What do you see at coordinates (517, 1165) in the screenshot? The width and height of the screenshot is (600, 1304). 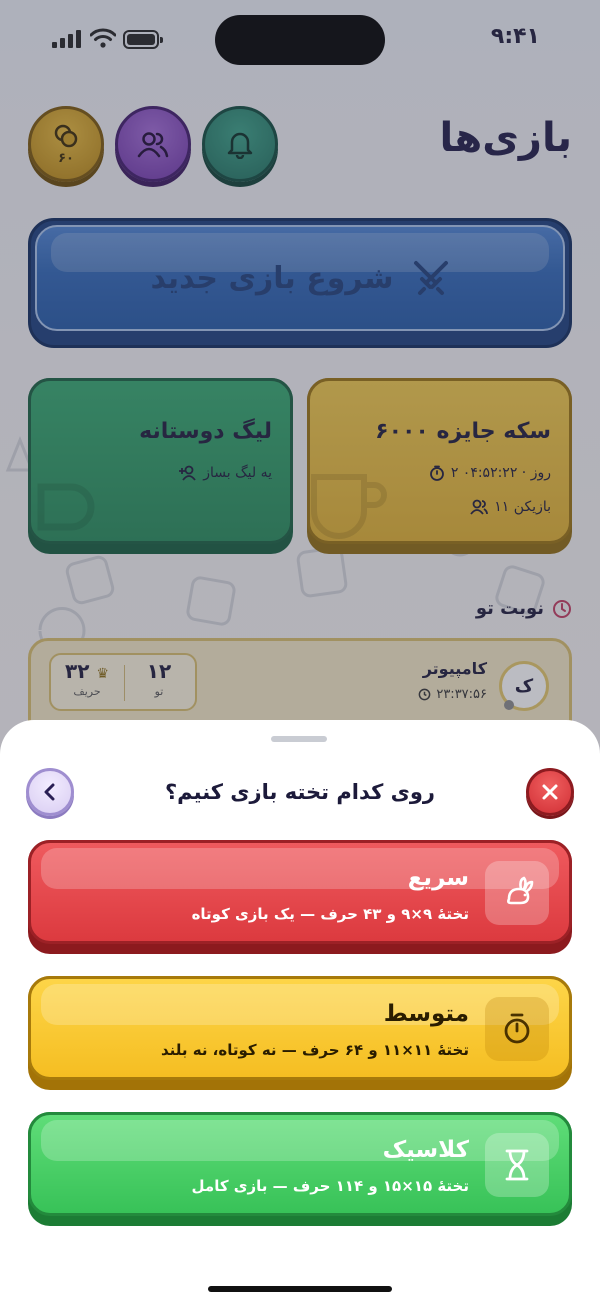 I see `hourglass-icon` at bounding box center [517, 1165].